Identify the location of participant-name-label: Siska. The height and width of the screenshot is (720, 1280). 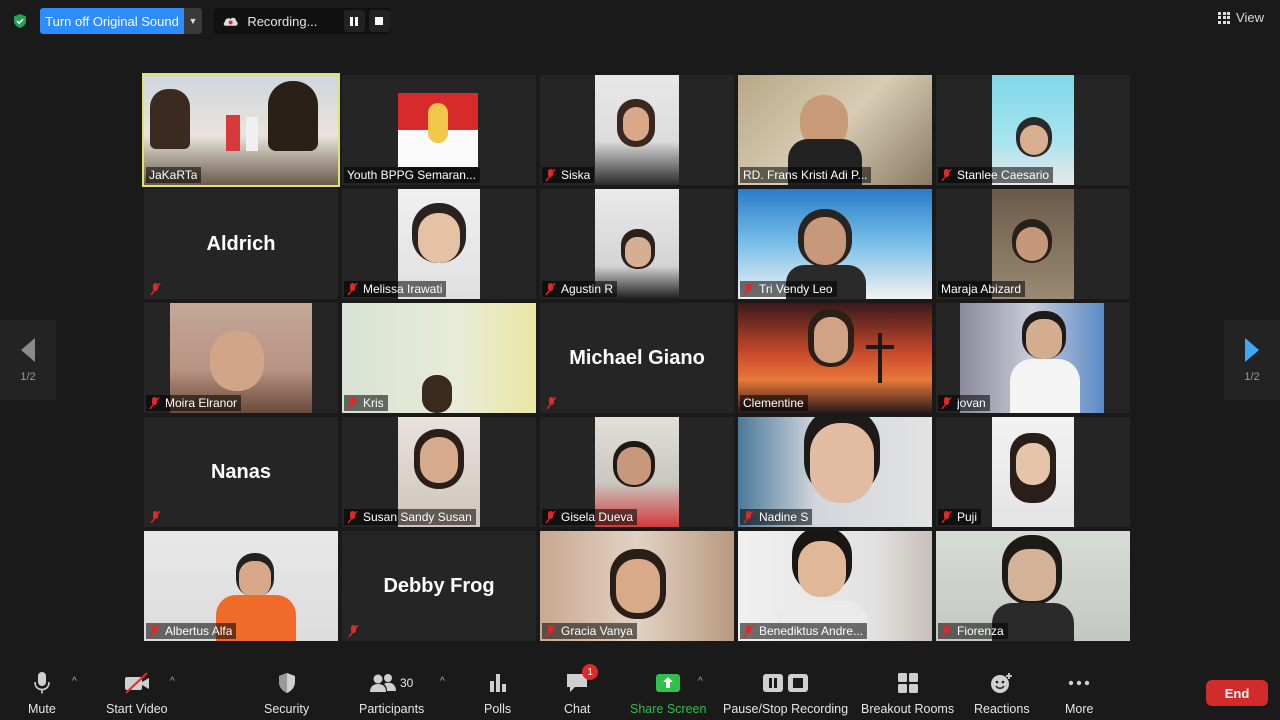
(568, 175).